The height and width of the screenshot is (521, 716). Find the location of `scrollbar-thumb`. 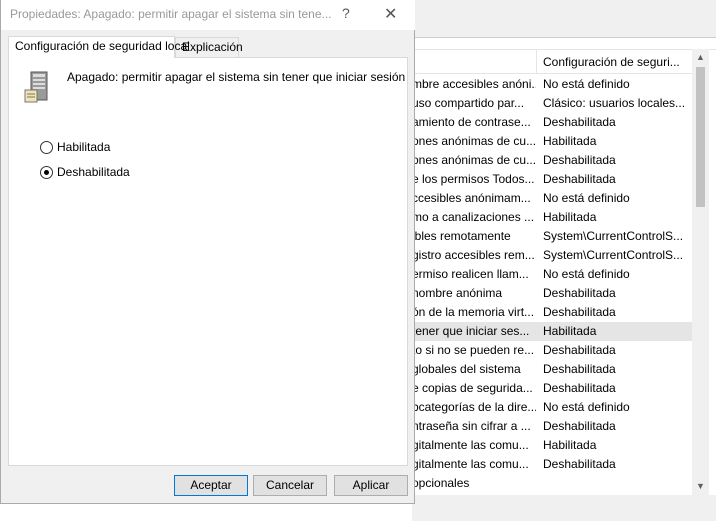

scrollbar-thumb is located at coordinates (700, 137).